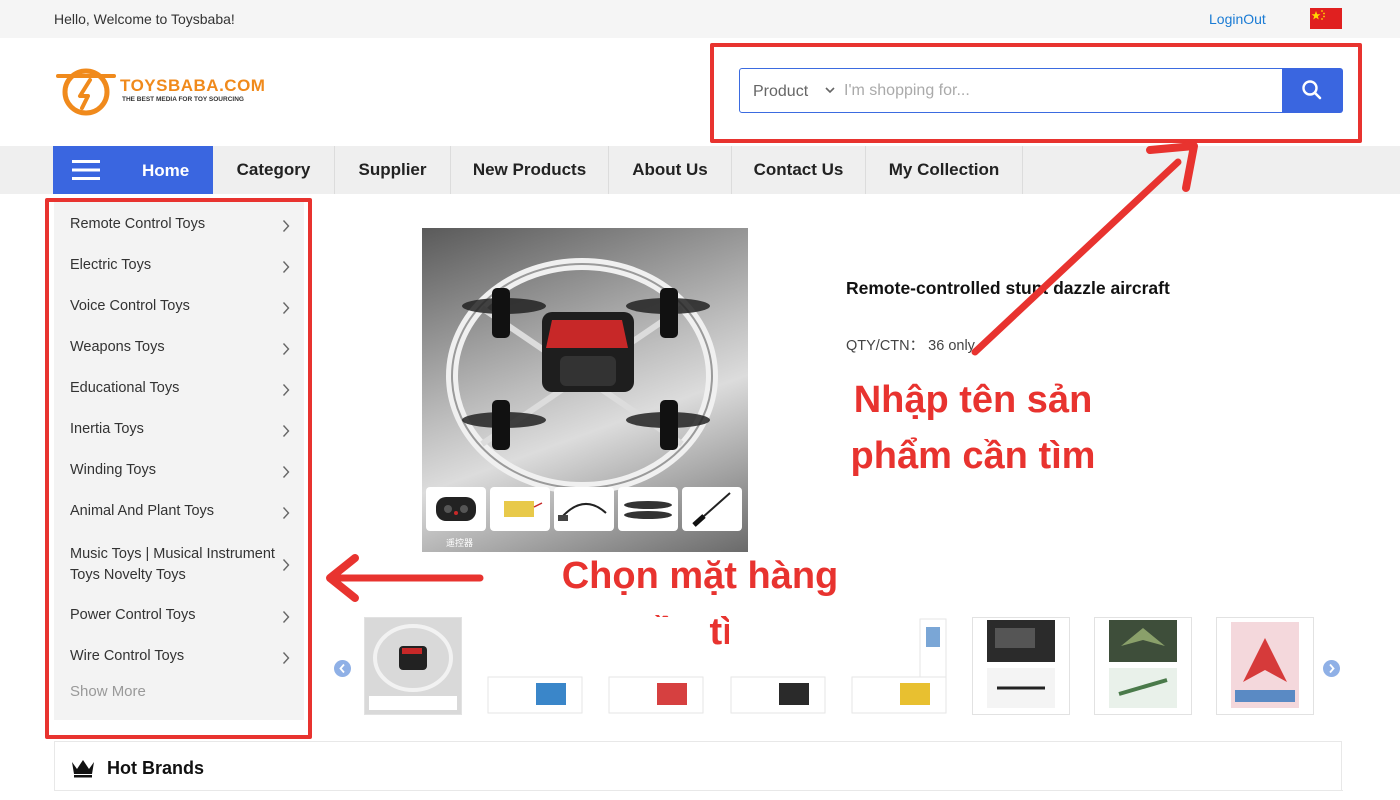 The image size is (1400, 800). I want to click on divider, so click(699, 790).